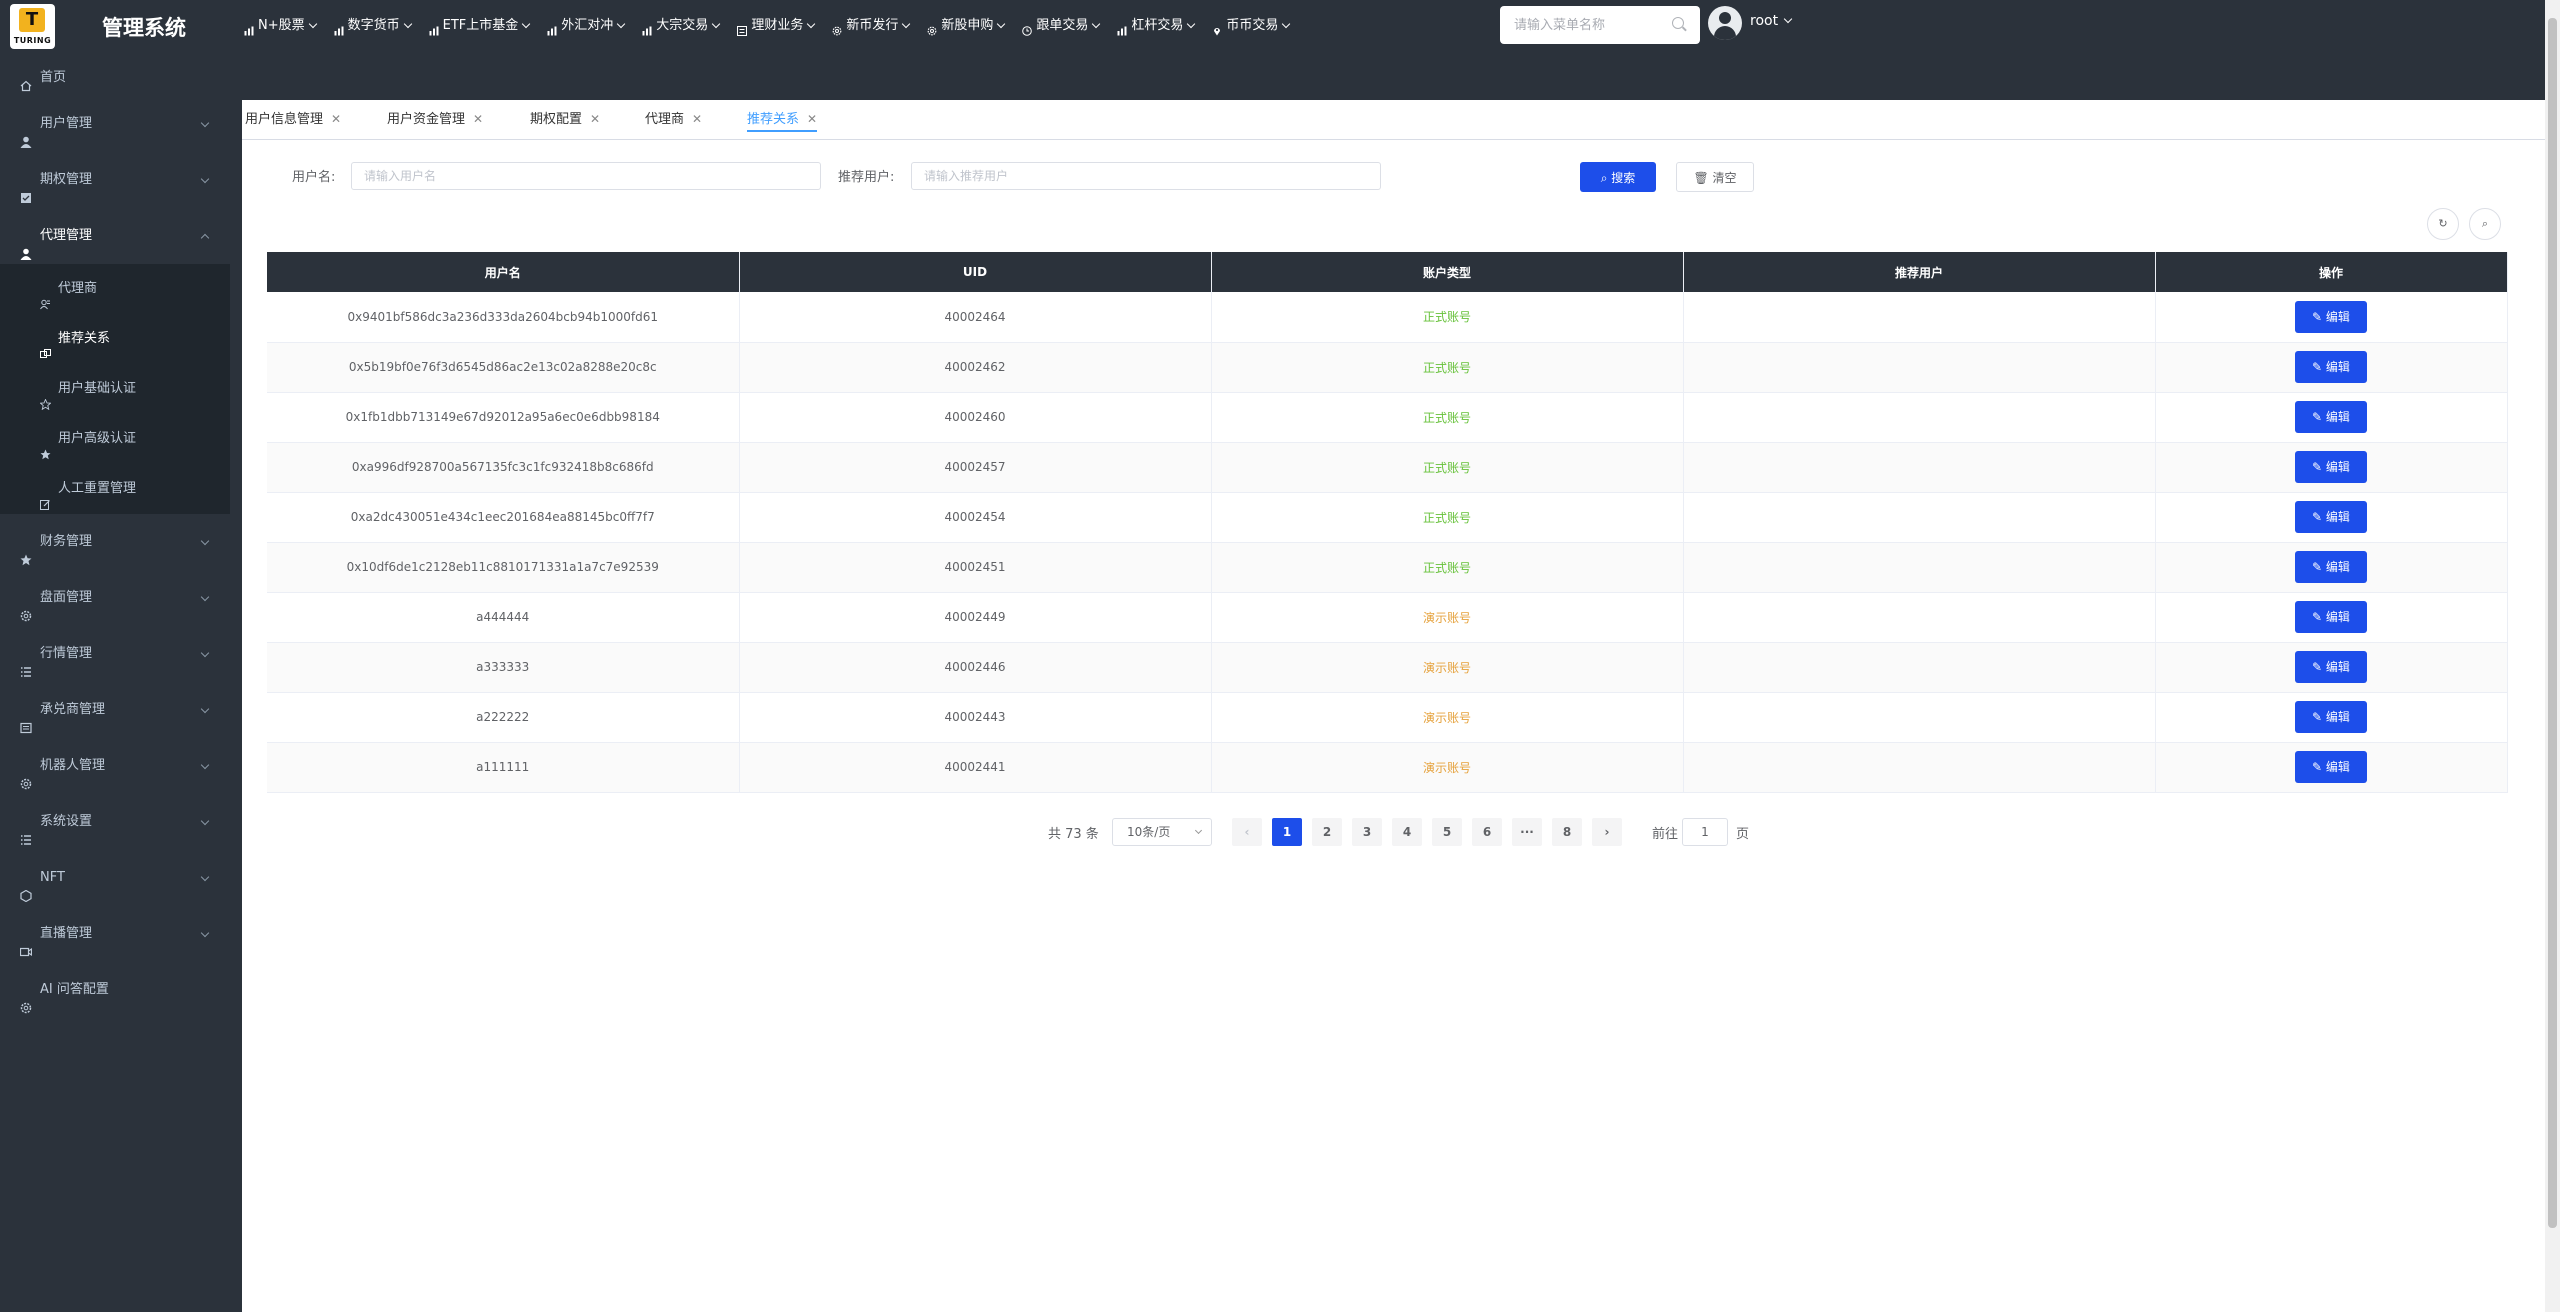 This screenshot has width=2560, height=1312. Describe the element at coordinates (1788, 19) in the screenshot. I see `chevron-down-icon` at that location.